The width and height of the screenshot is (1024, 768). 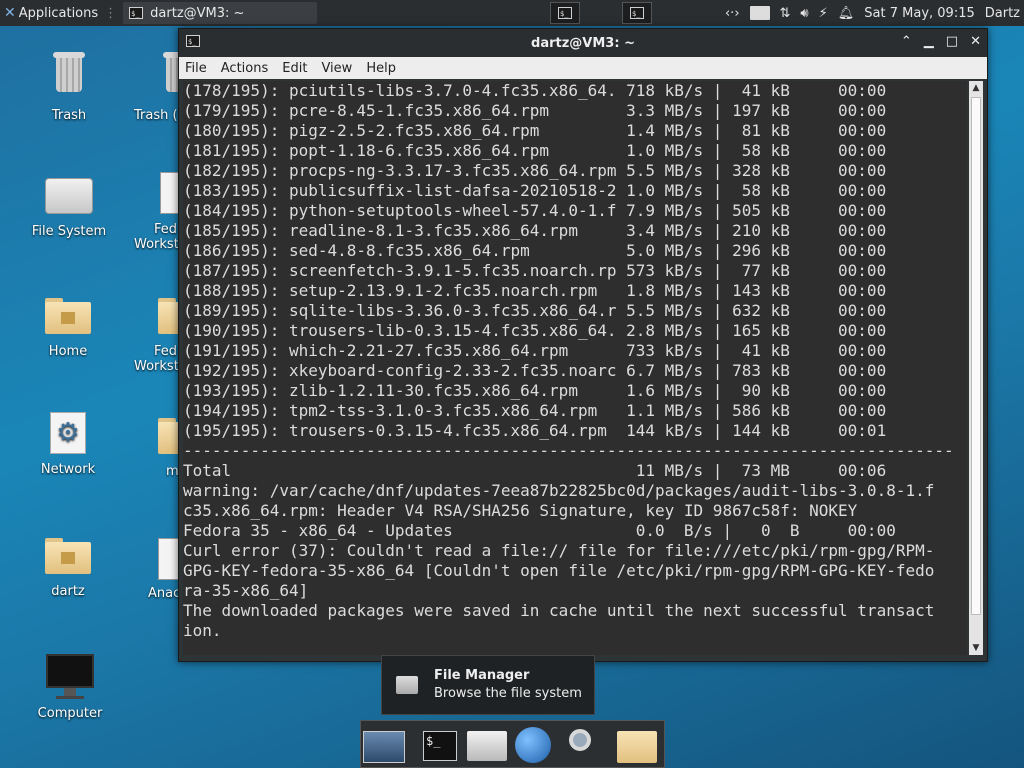 I want to click on desktop-icon-label: Home, so click(x=68, y=351).